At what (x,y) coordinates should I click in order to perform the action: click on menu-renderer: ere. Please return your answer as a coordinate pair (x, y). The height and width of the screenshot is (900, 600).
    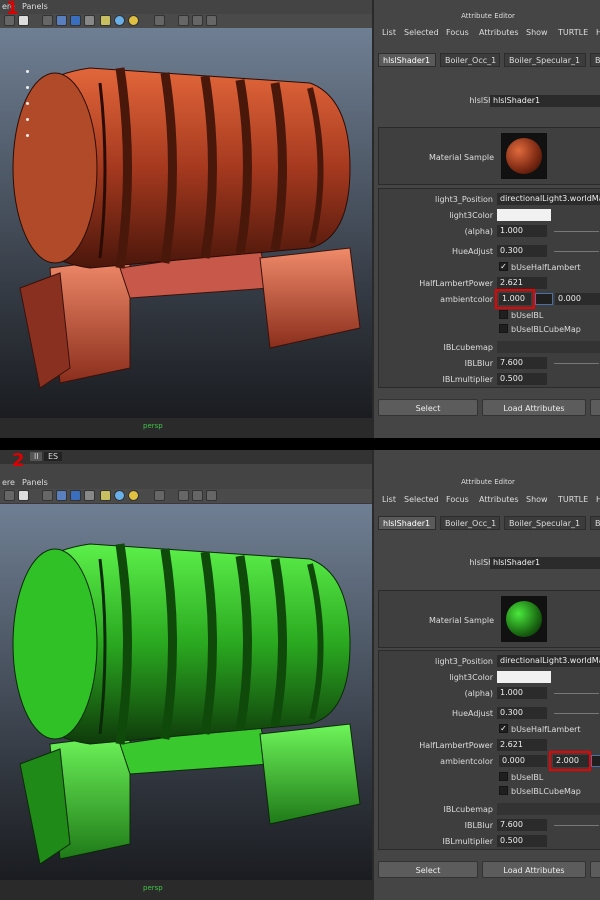
    Looking at the image, I should click on (8, 482).